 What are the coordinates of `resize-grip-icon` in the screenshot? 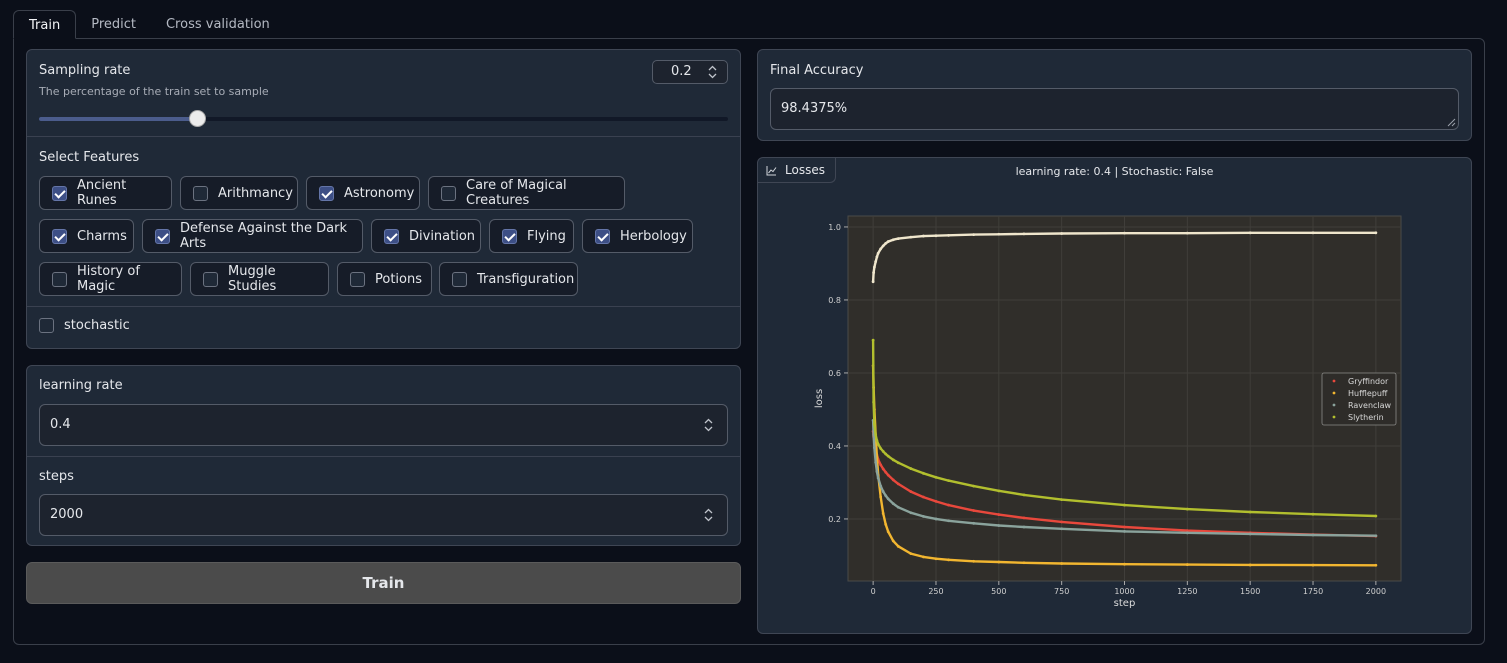 It's located at (1451, 122).